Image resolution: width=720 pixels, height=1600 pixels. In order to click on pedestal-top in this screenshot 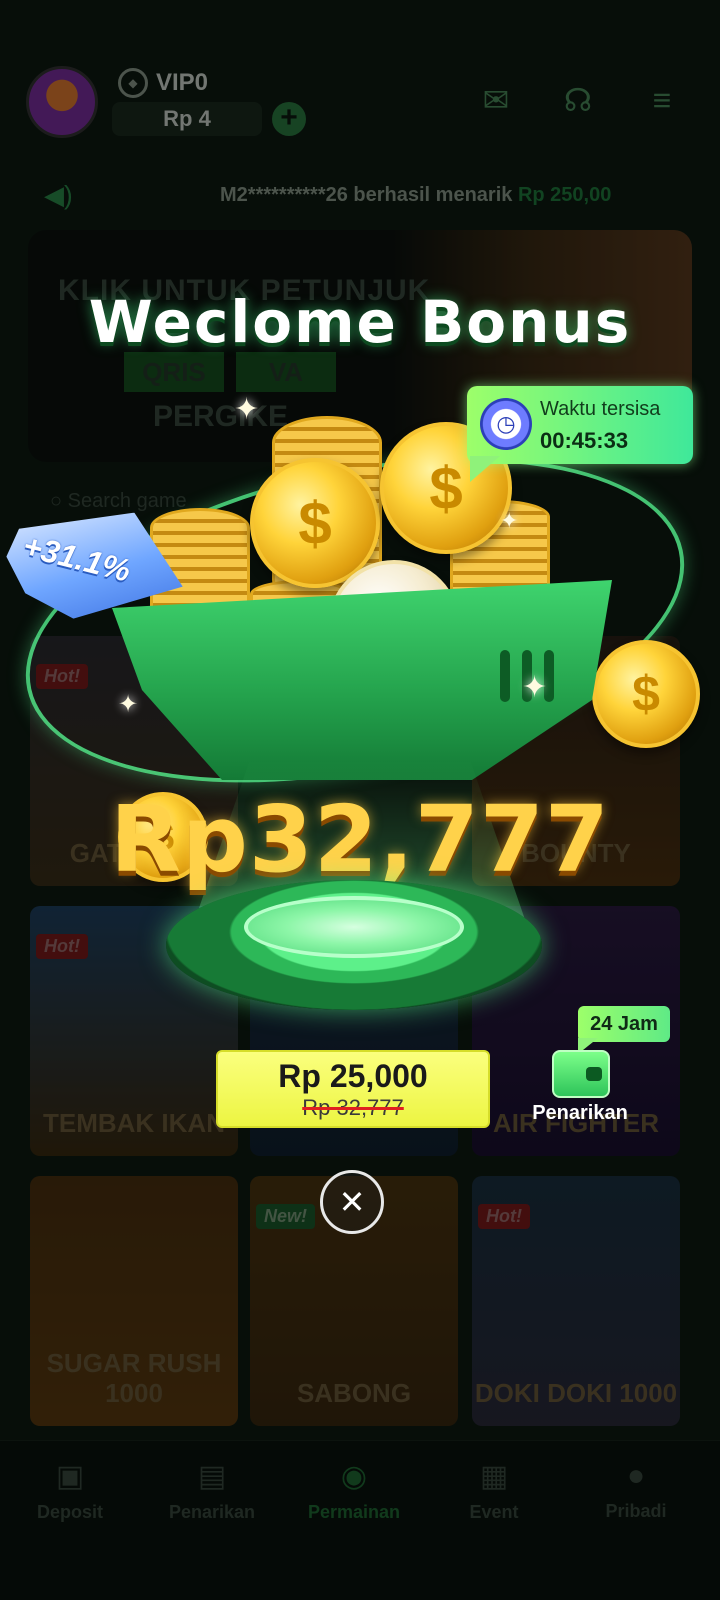, I will do `click(354, 927)`.